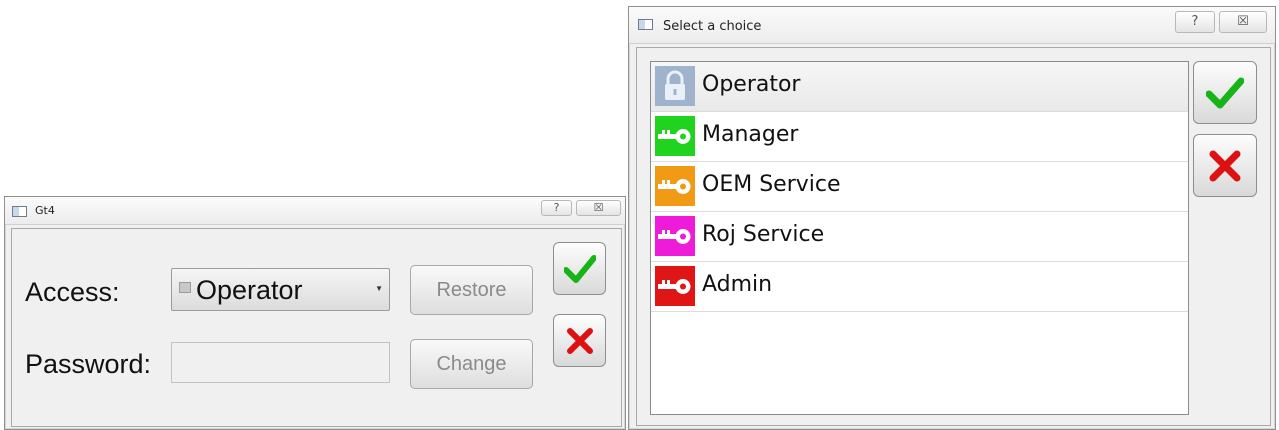 The image size is (1279, 430). What do you see at coordinates (249, 290) in the screenshot?
I see `access-select-value: Operator` at bounding box center [249, 290].